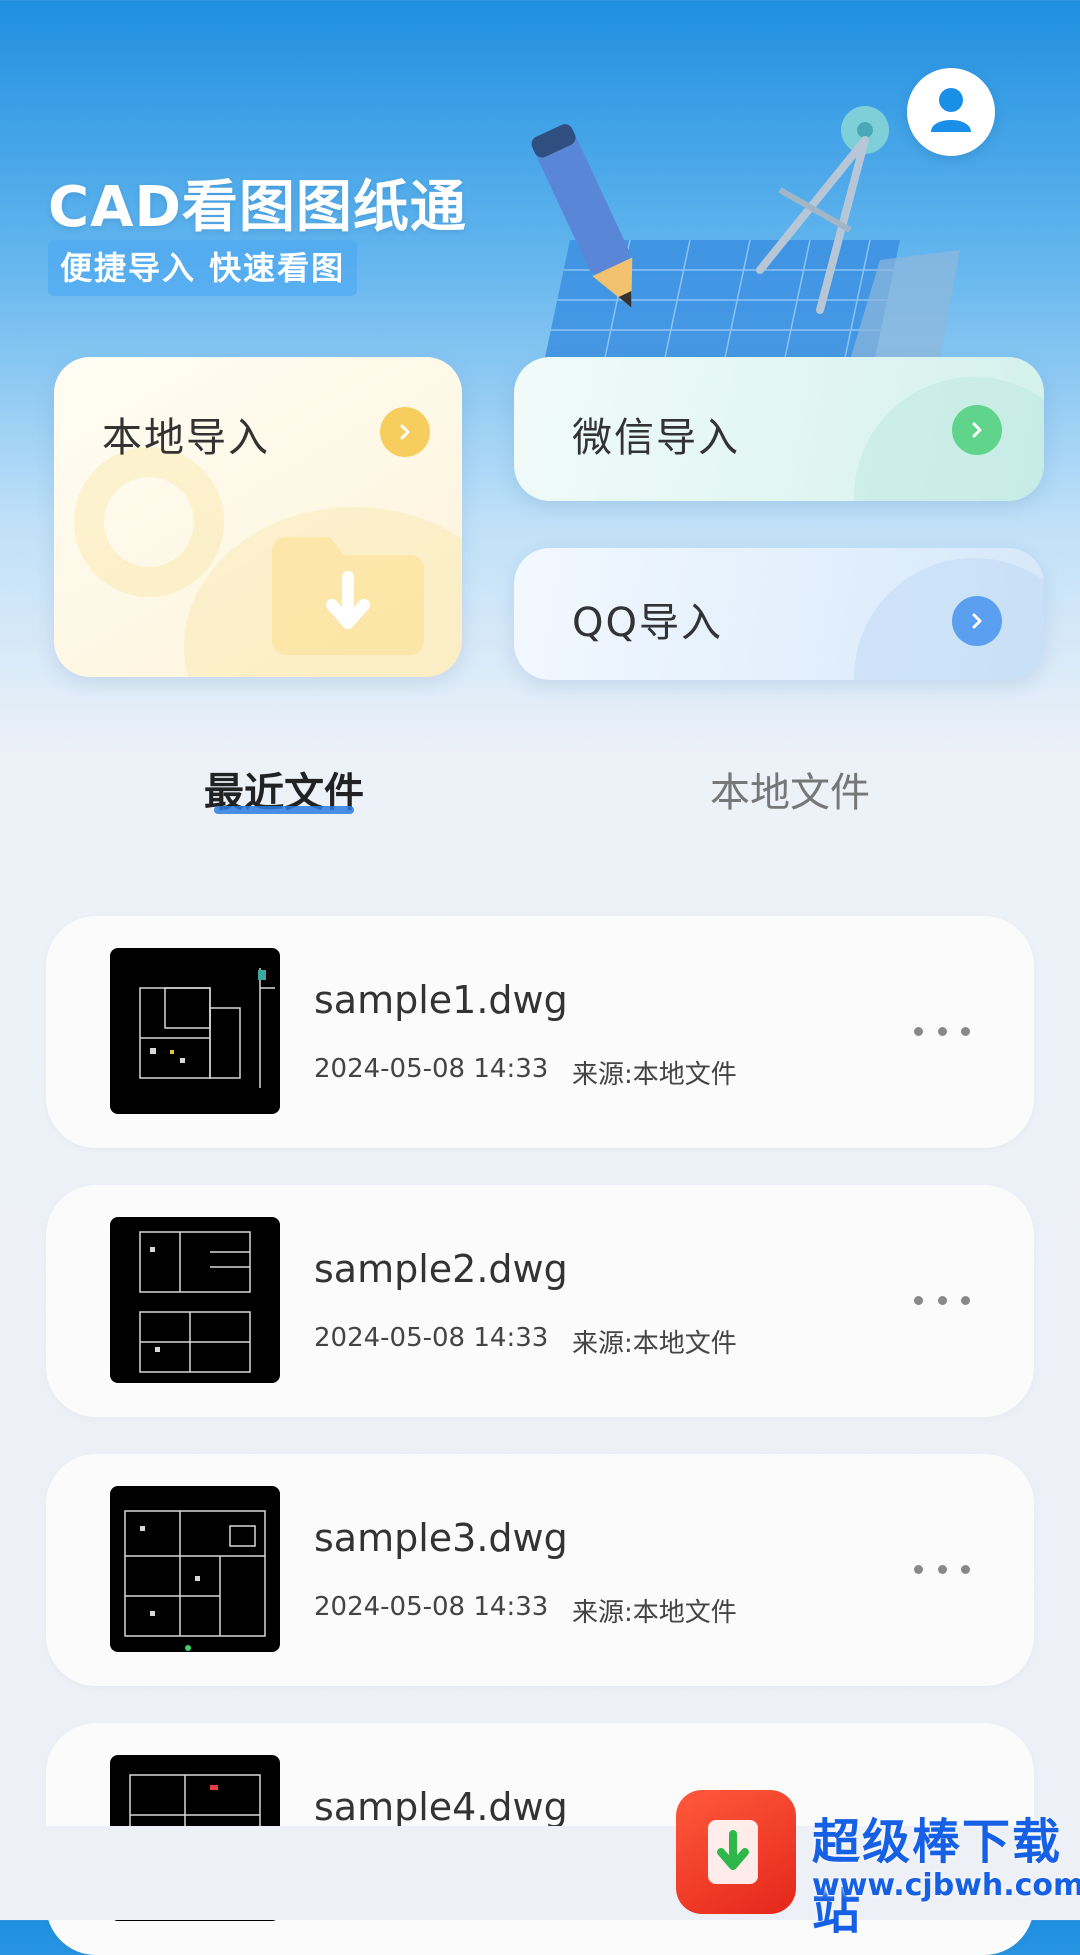 The height and width of the screenshot is (1955, 1080). What do you see at coordinates (779, 614) in the screenshot?
I see `qq-import-card: QQ导入` at bounding box center [779, 614].